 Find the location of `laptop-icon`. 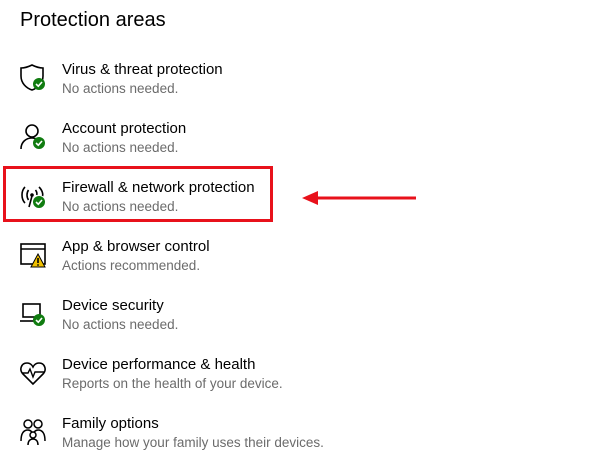

laptop-icon is located at coordinates (33, 314).